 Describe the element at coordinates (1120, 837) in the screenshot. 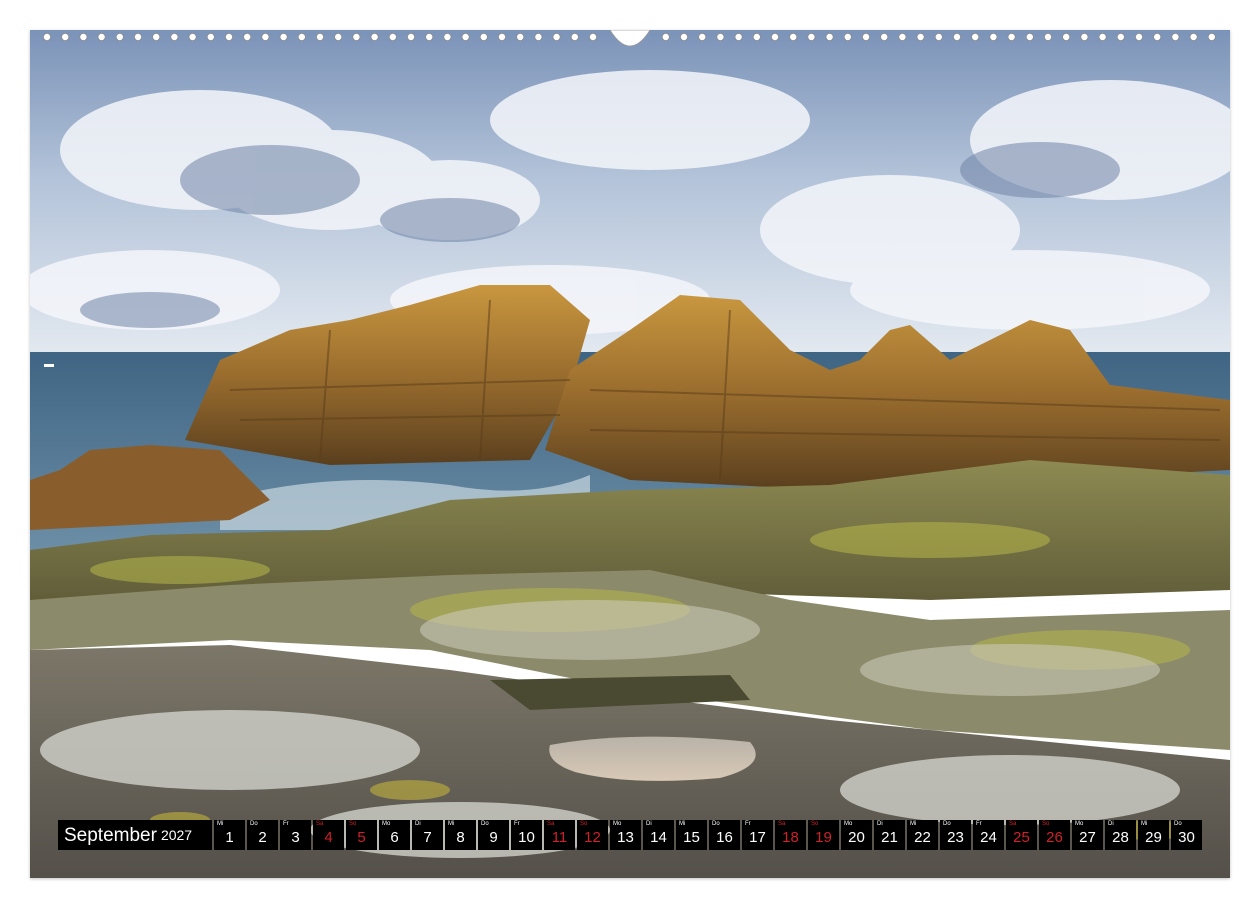

I see `day-number: 28` at that location.